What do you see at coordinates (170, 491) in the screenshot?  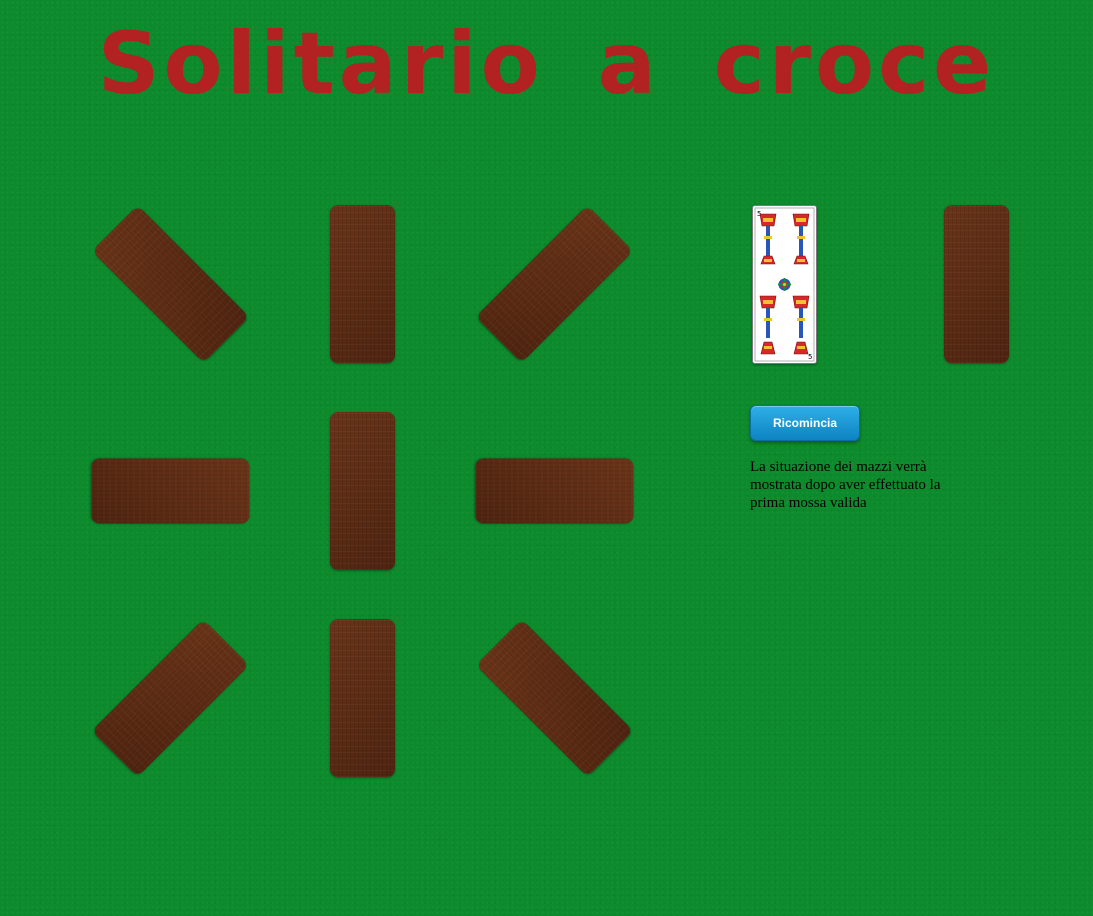 I see `pile-middle-left` at bounding box center [170, 491].